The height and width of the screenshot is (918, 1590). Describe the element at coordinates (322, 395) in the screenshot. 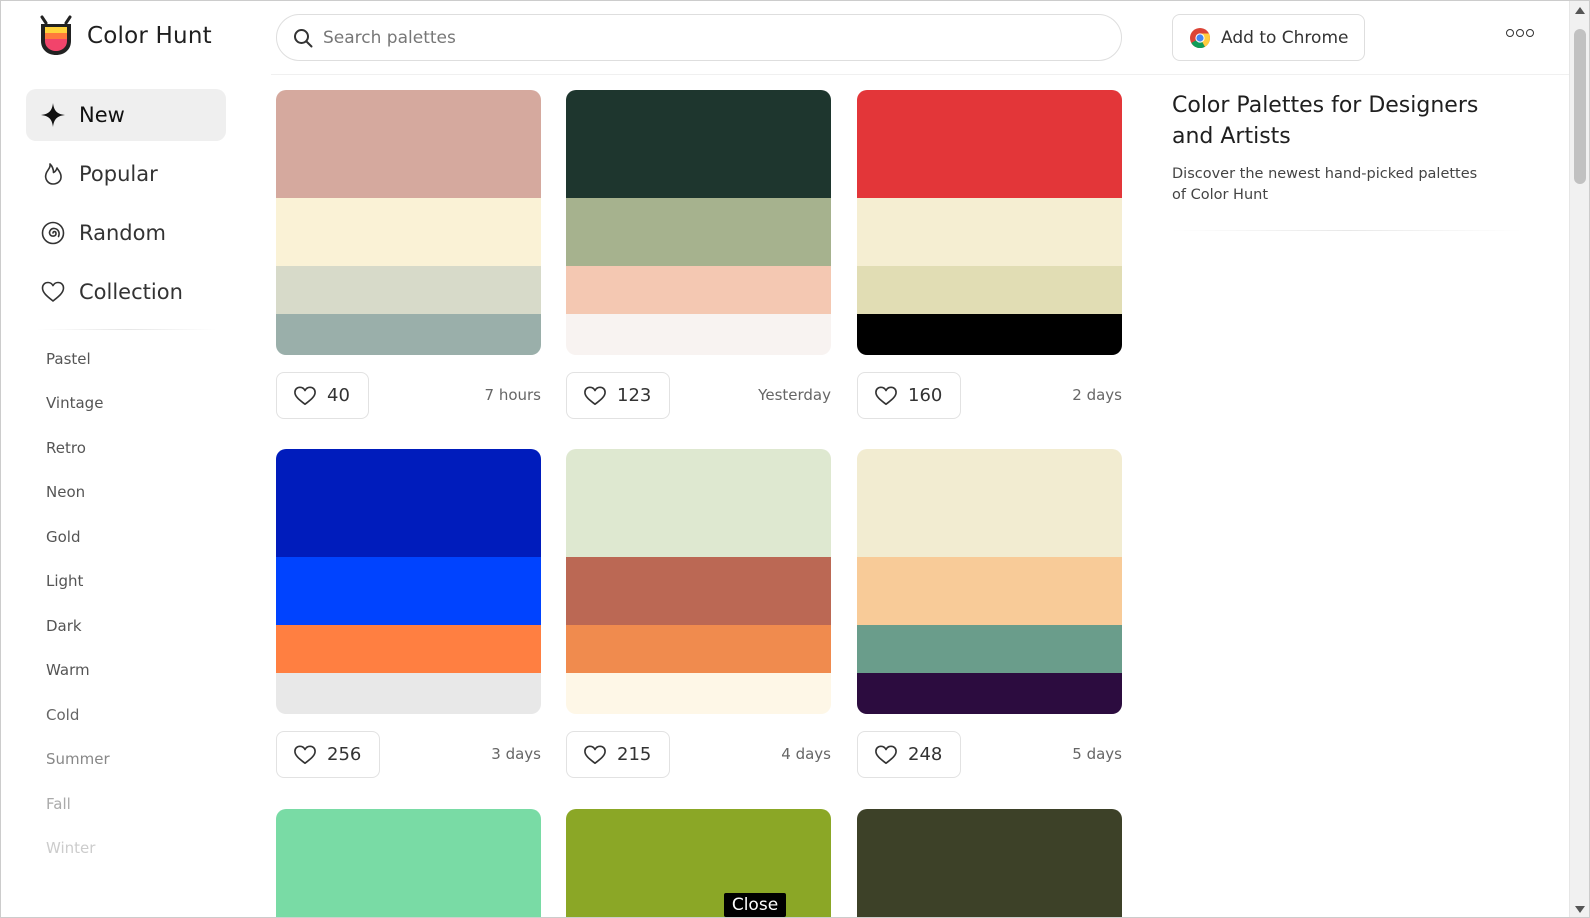

I see `like-button: 40` at that location.